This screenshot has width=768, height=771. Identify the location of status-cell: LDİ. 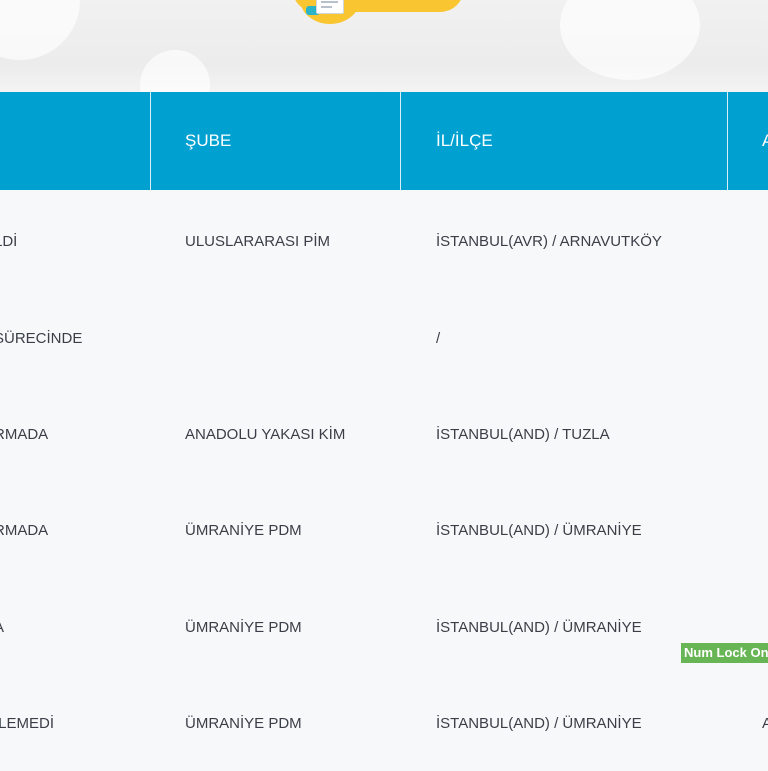
(9, 241).